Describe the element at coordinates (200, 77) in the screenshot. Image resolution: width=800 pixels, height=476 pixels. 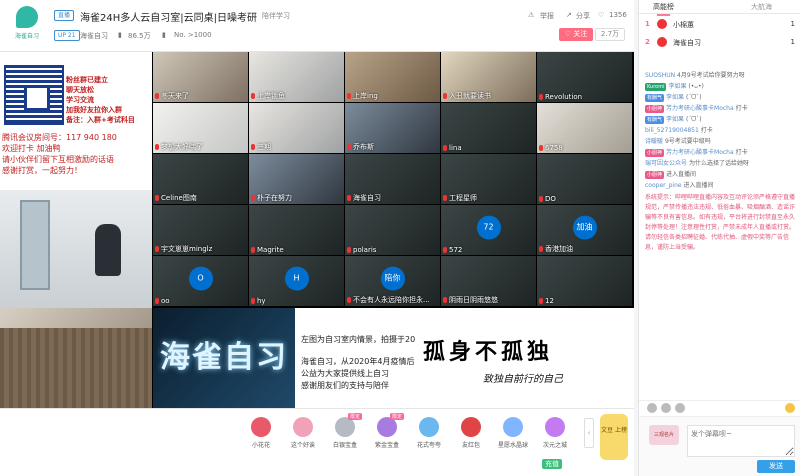
I see `participant-tile: 冬天来了` at that location.